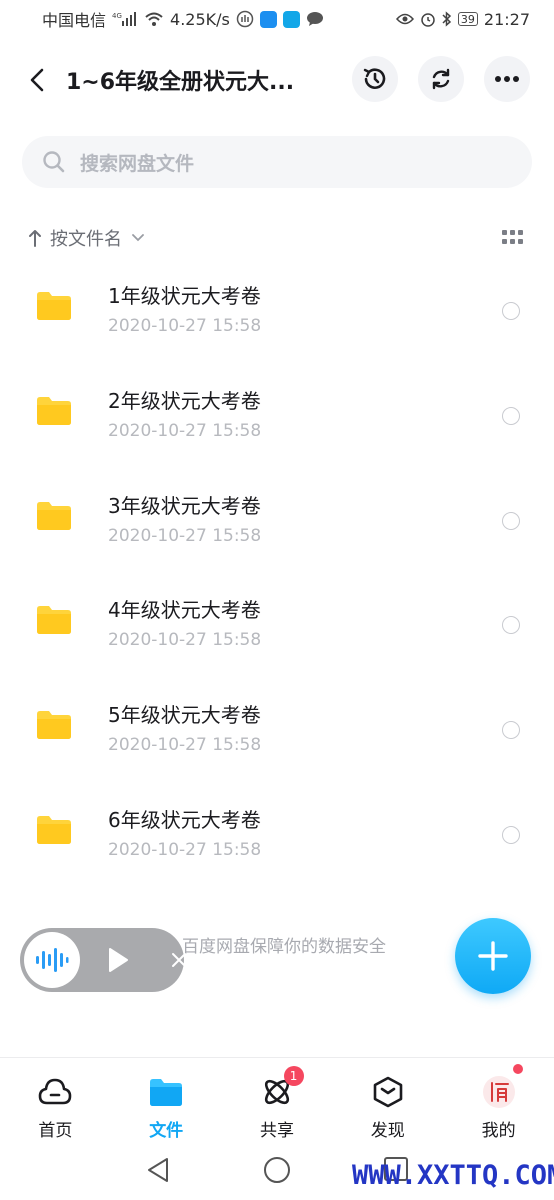  I want to click on file-name: 2年级状元大考卷, so click(184, 400).